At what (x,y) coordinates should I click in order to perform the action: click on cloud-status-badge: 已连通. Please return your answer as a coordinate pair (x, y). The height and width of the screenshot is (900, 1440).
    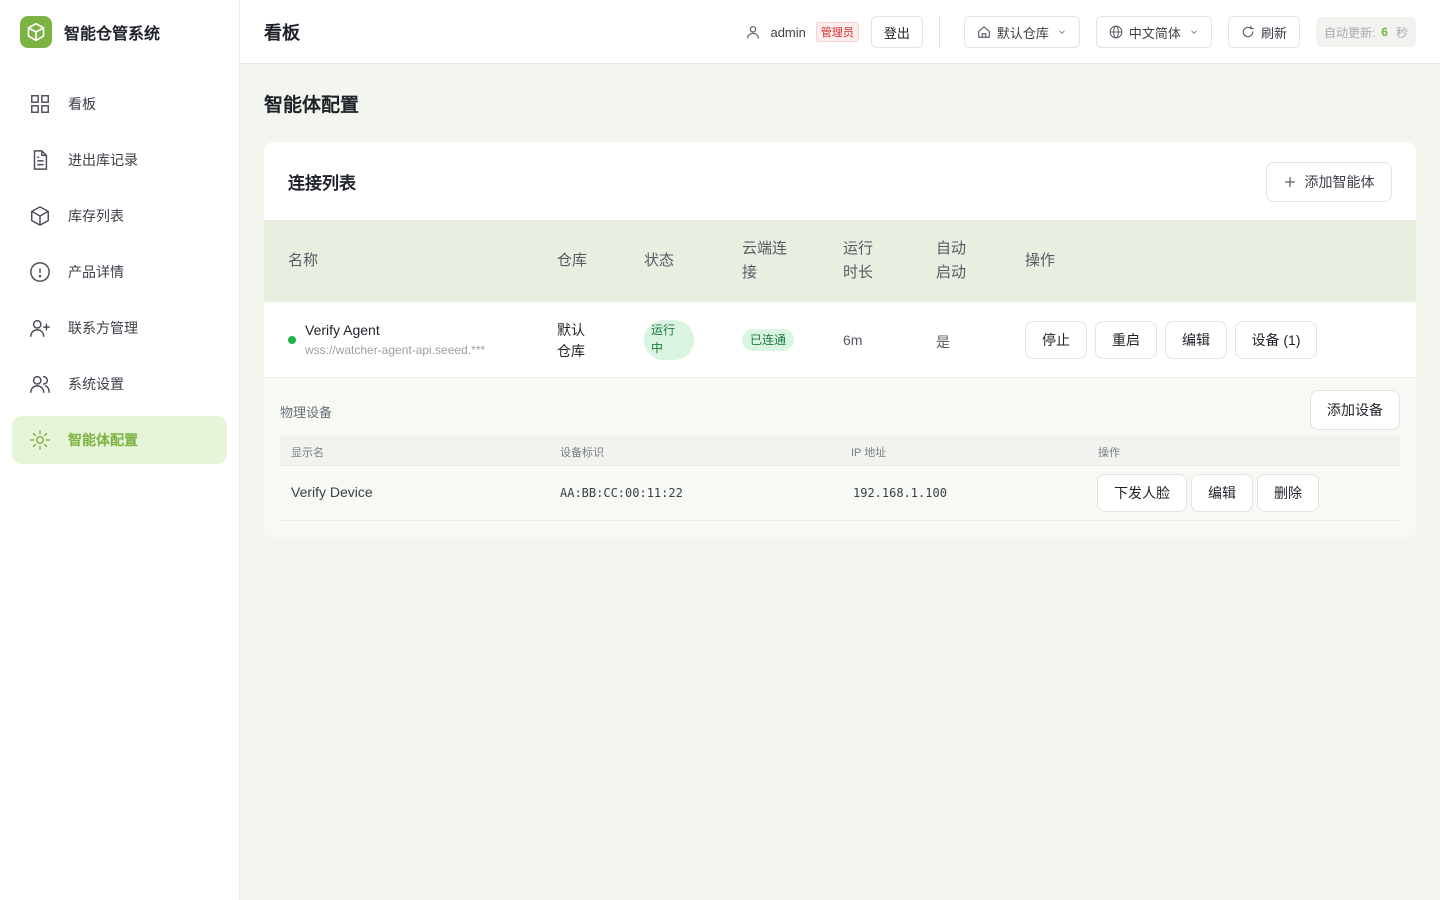
    Looking at the image, I should click on (768, 340).